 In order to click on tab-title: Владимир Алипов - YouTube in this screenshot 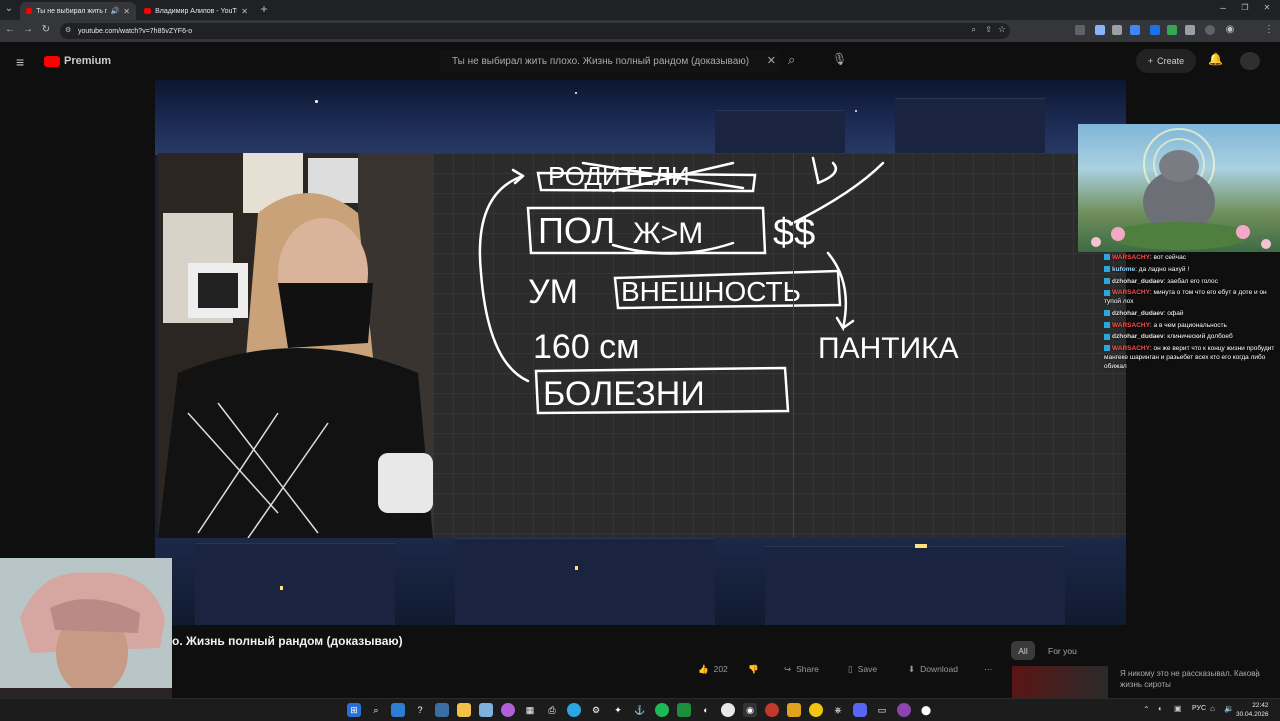, I will do `click(196, 11)`.